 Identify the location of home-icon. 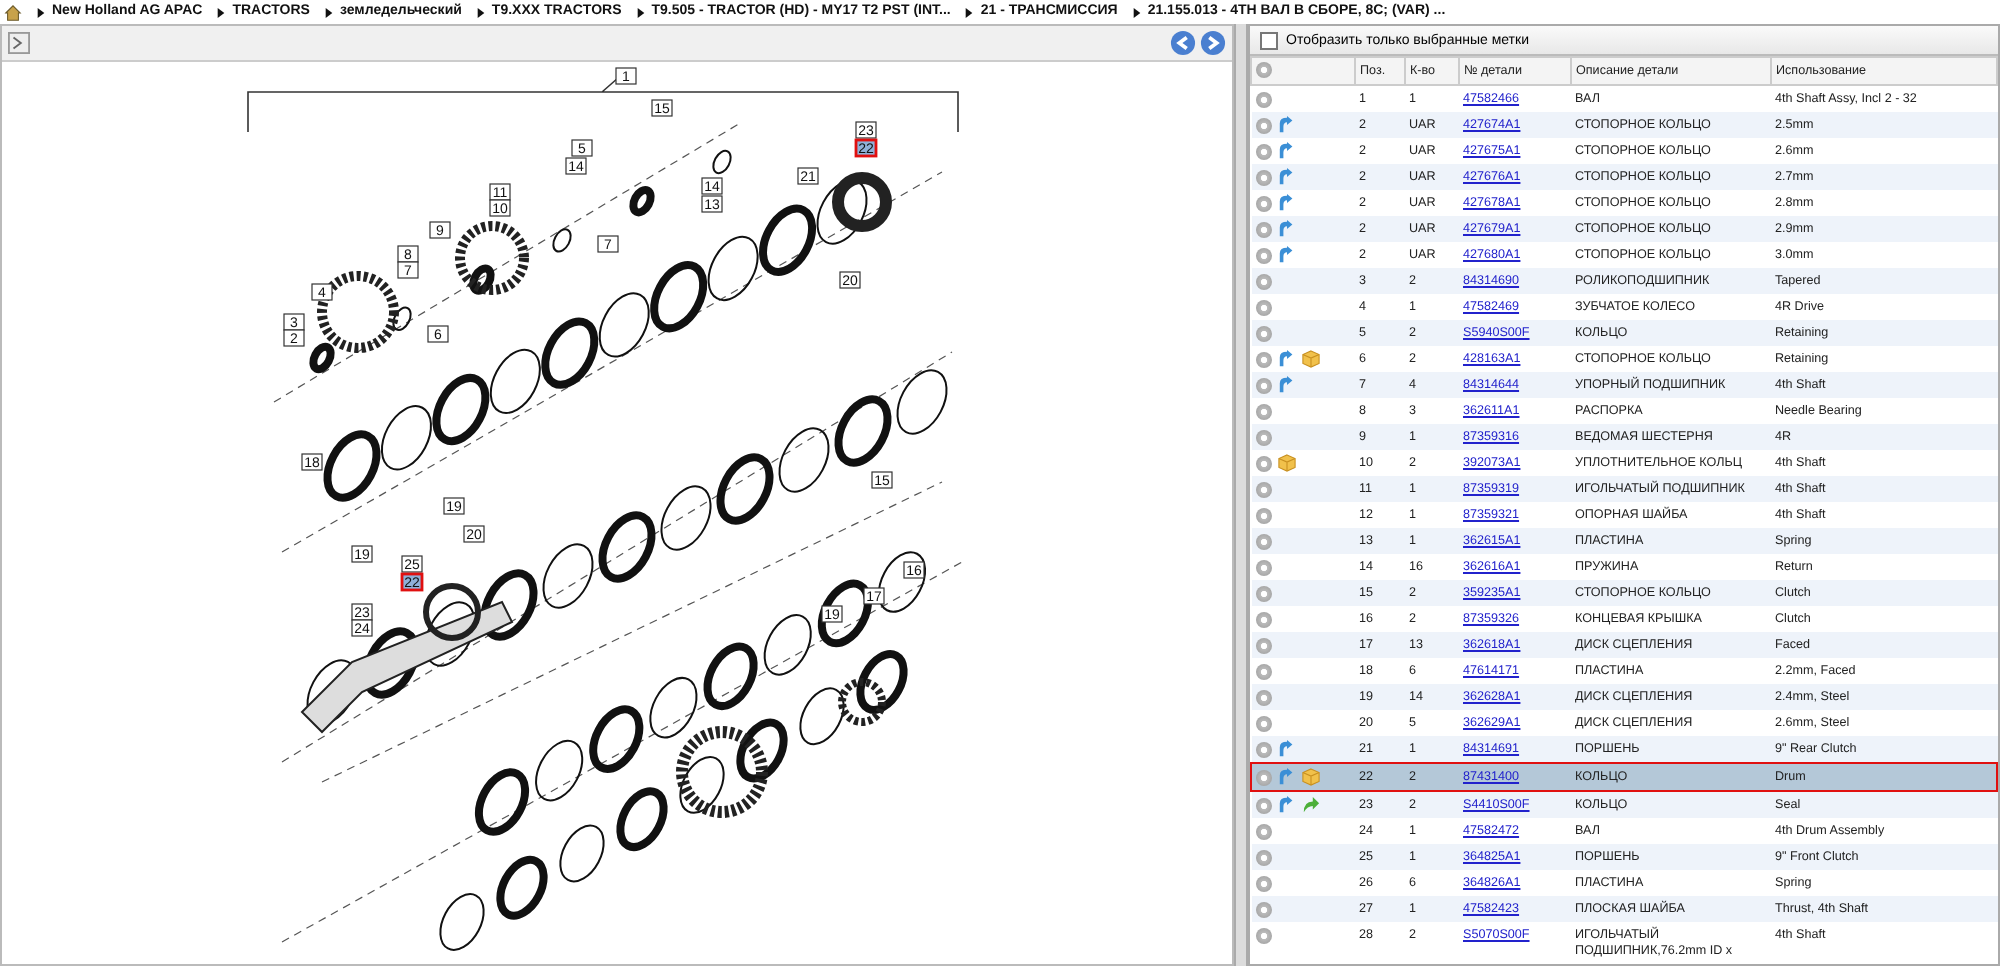
(13, 12).